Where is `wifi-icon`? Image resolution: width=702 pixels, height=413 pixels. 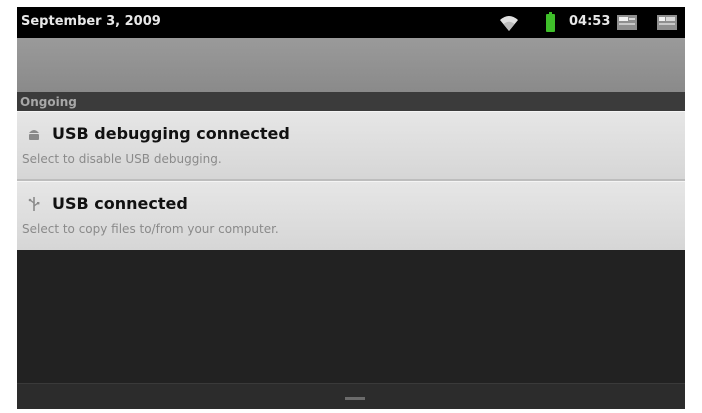 wifi-icon is located at coordinates (509, 23).